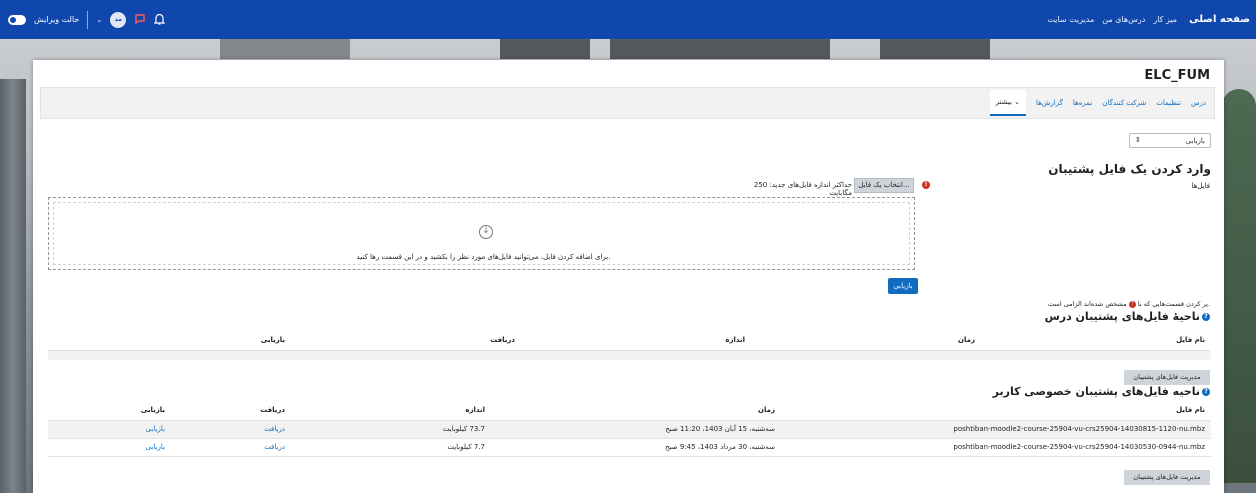 The image size is (1256, 493). What do you see at coordinates (1082, 103) in the screenshot?
I see `tab-grades: نمره‌ها` at bounding box center [1082, 103].